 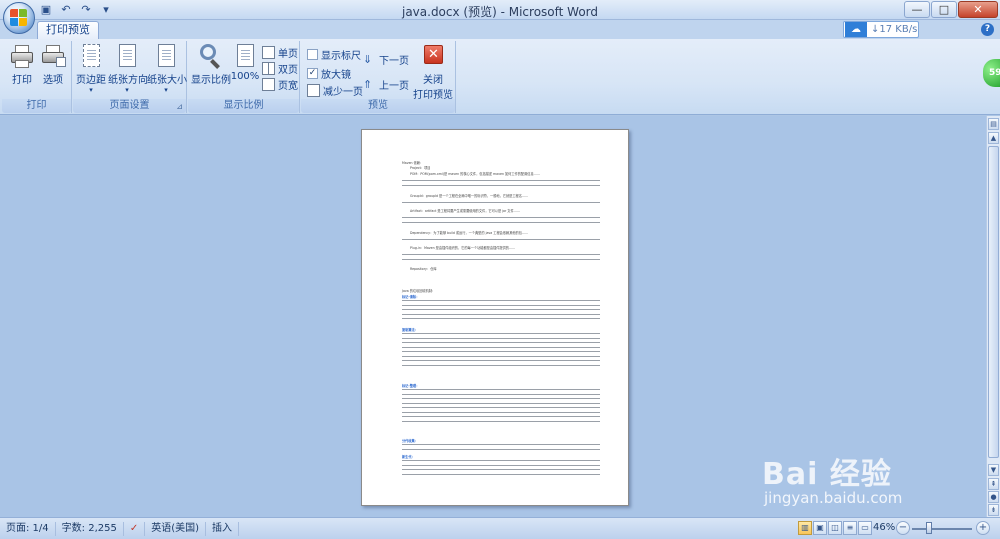 I want to click on group-print: 打印 选项 打印, so click(x=37, y=77).